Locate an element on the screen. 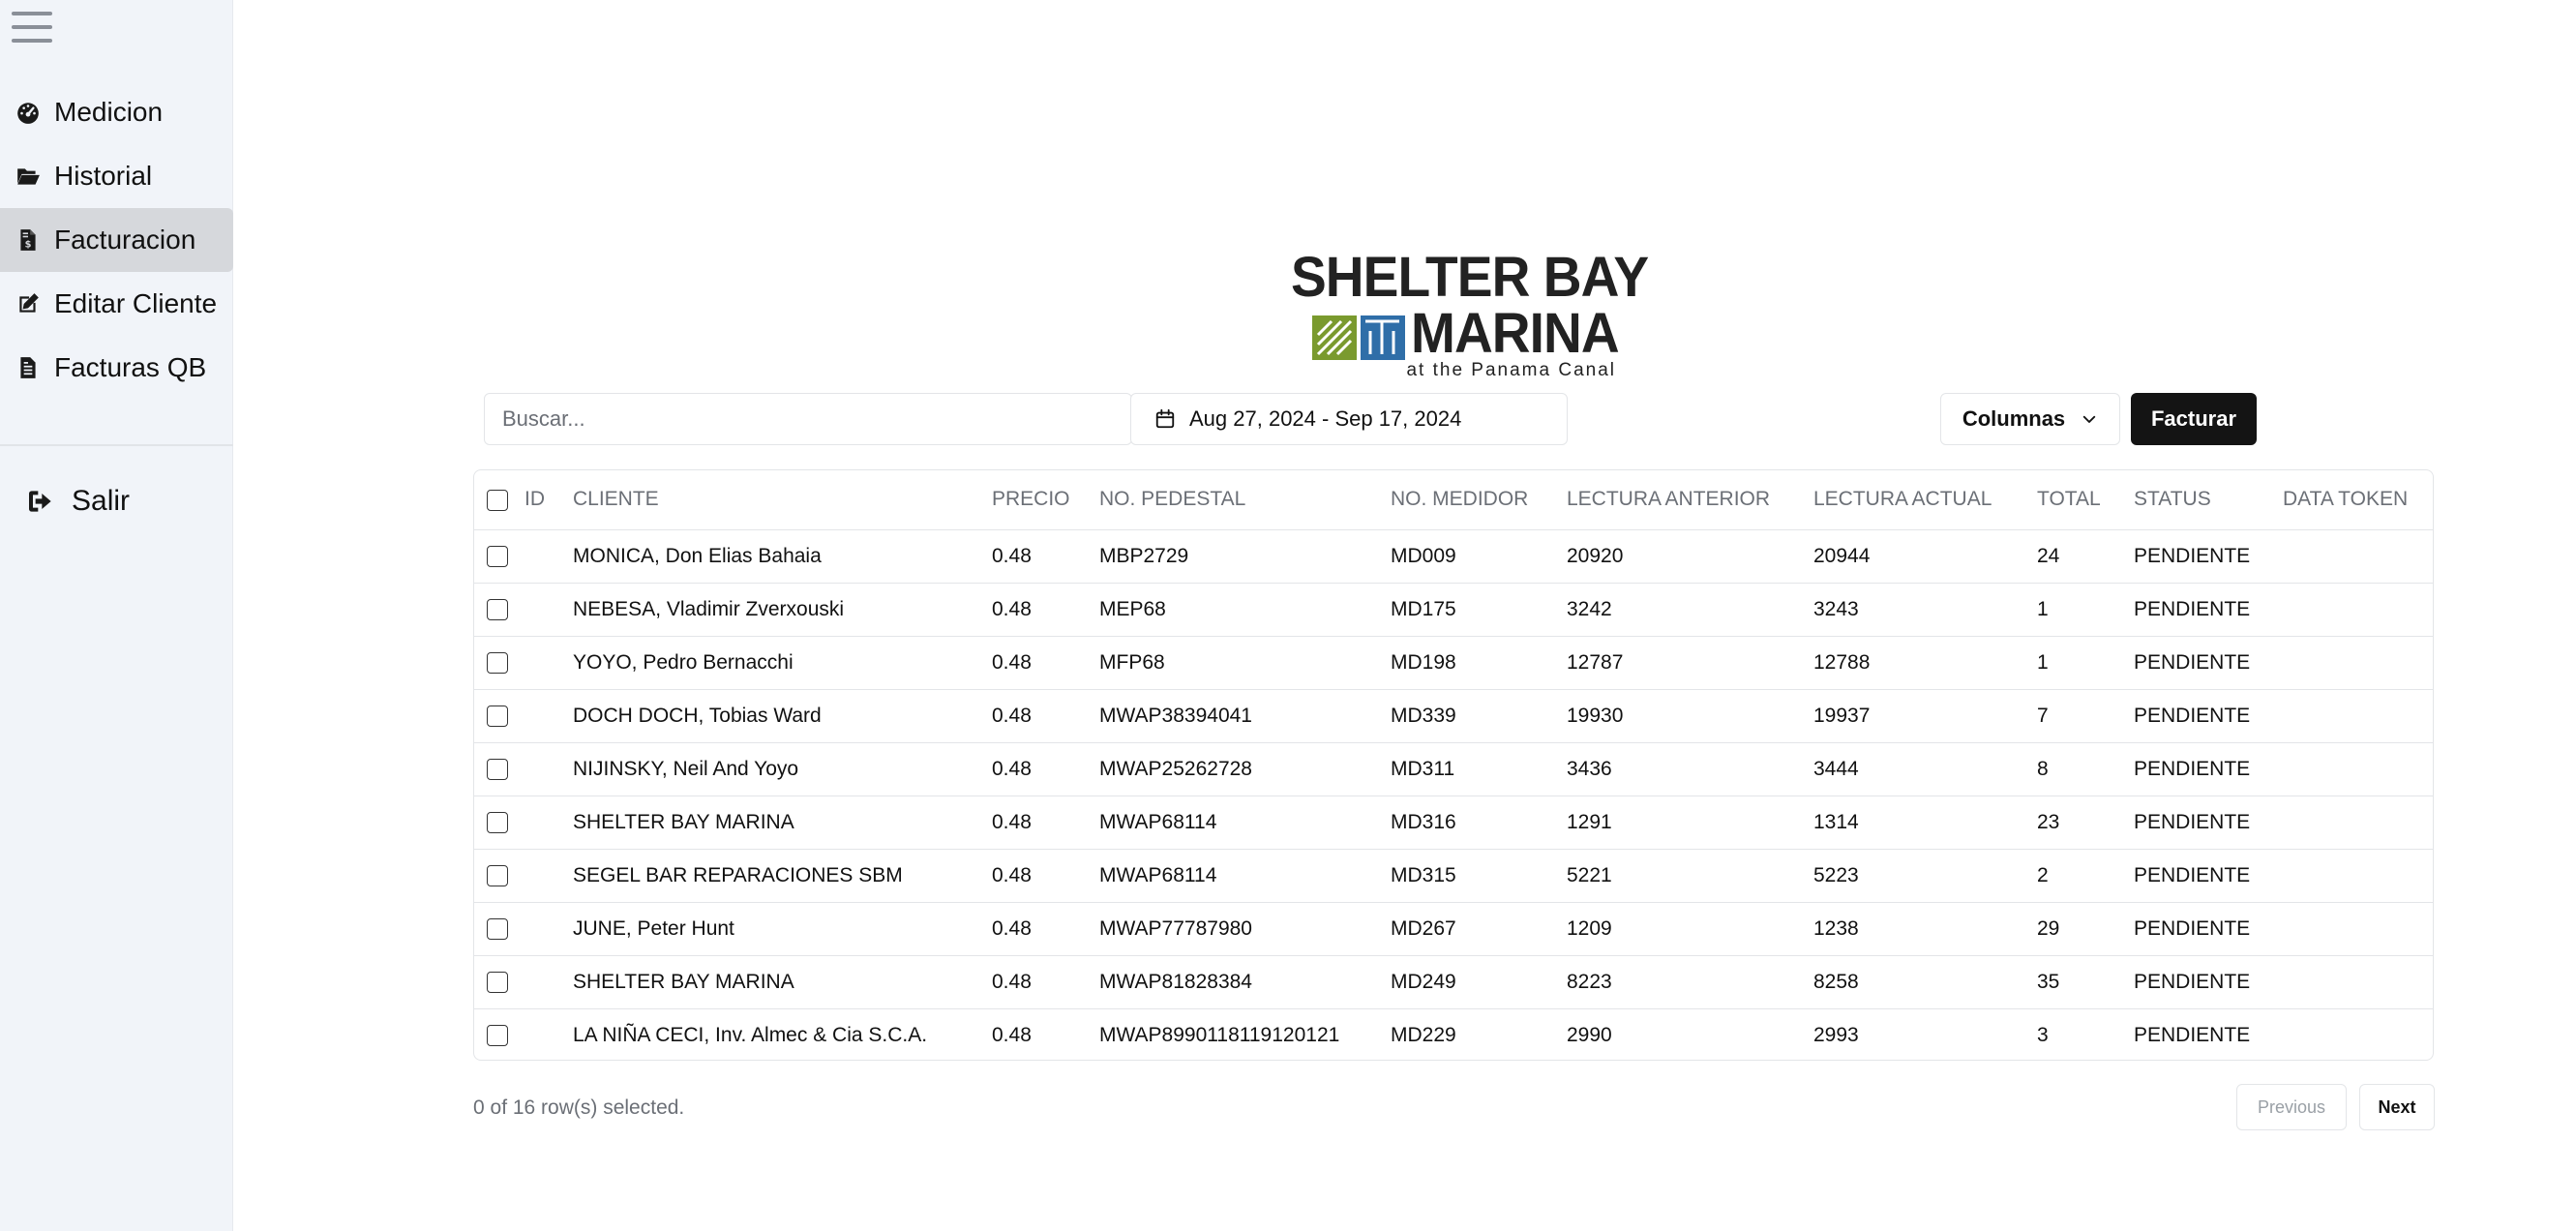 The image size is (2576, 1231). column-header-data-token: DATA TOKEN is located at coordinates (2358, 500).